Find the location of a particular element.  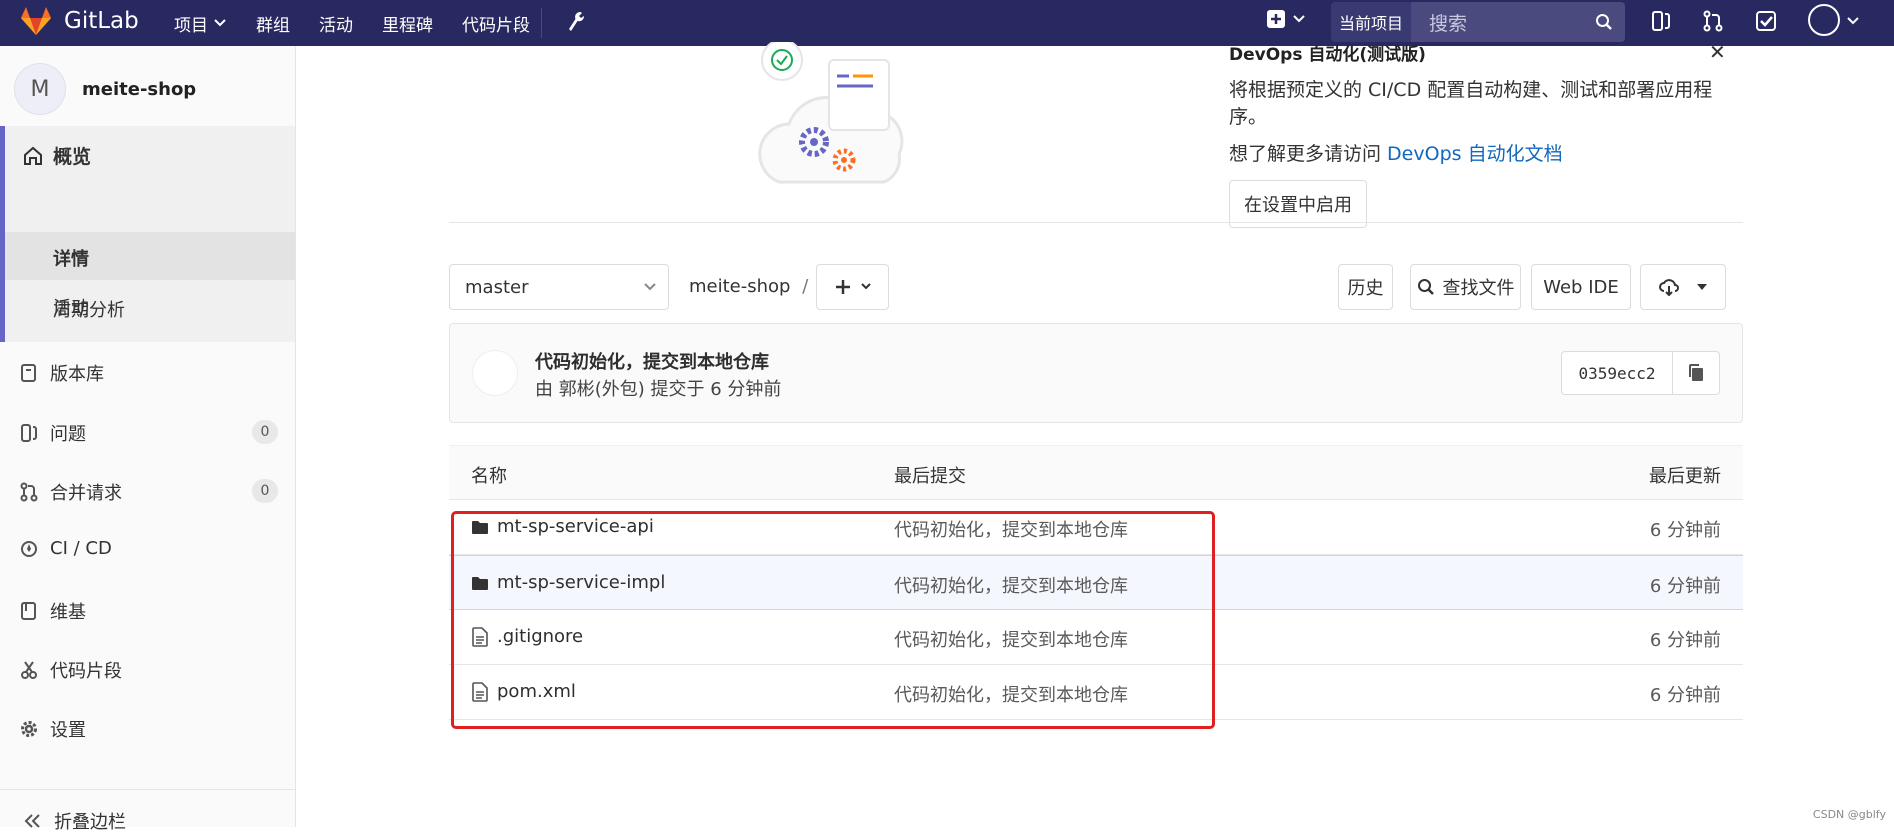

sidebar-subitem-details: 详情 is located at coordinates (71, 258).